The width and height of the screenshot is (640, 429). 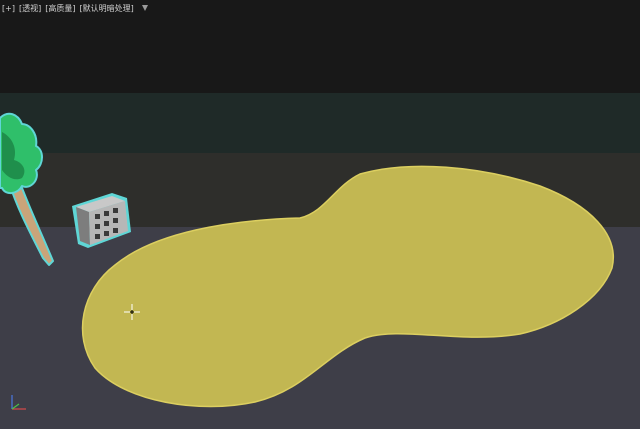 What do you see at coordinates (8, 8) in the screenshot?
I see `viewport-menu-plus: [+]` at bounding box center [8, 8].